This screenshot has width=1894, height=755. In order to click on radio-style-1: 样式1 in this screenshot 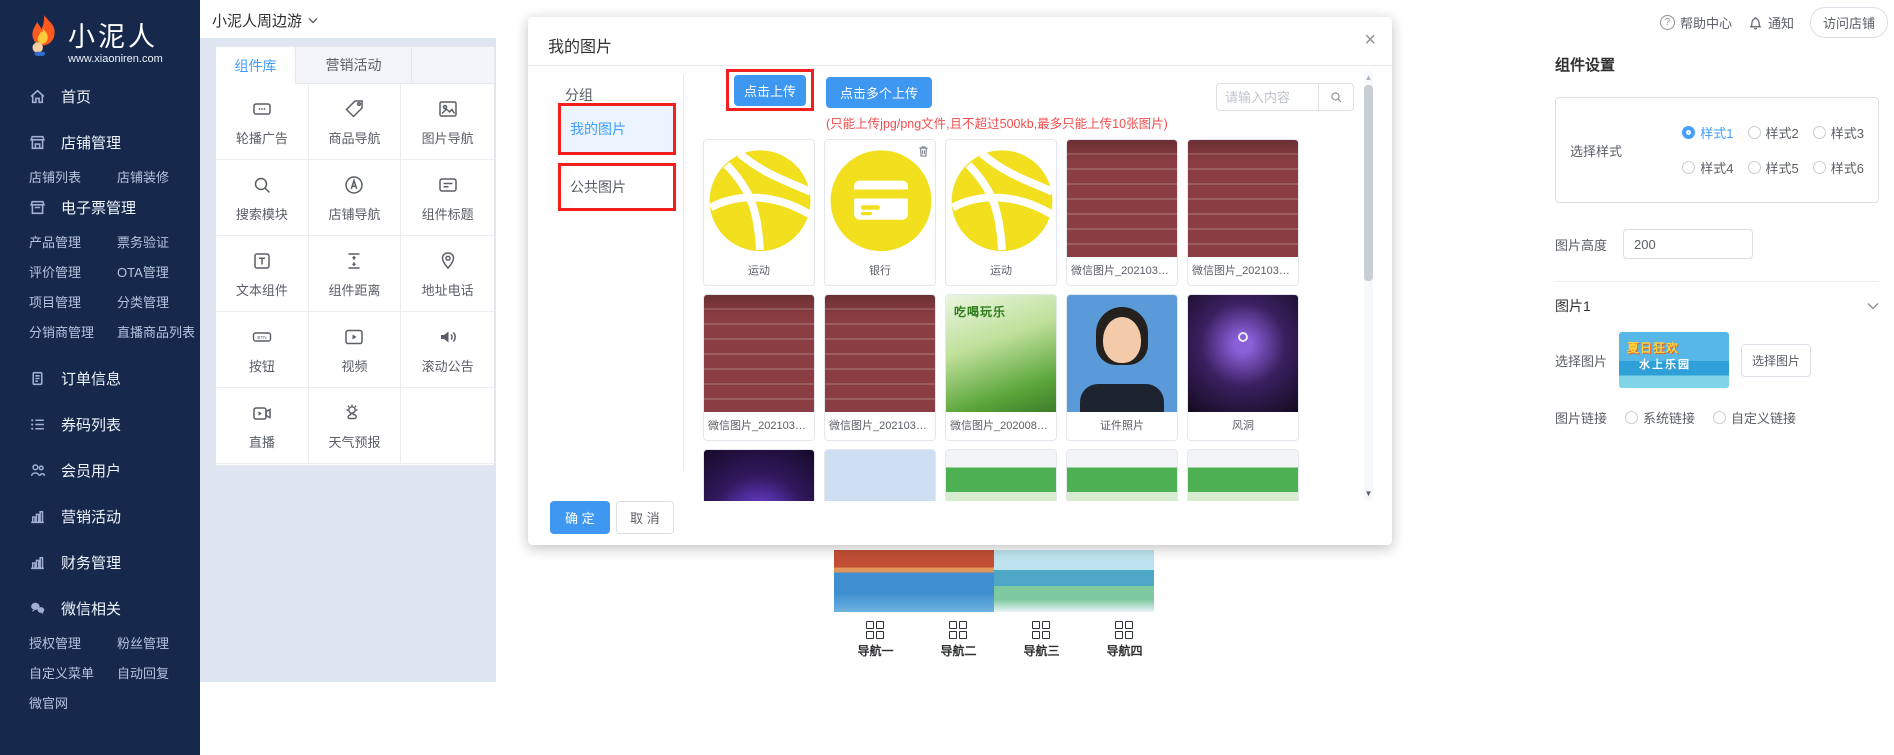, I will do `click(1708, 132)`.